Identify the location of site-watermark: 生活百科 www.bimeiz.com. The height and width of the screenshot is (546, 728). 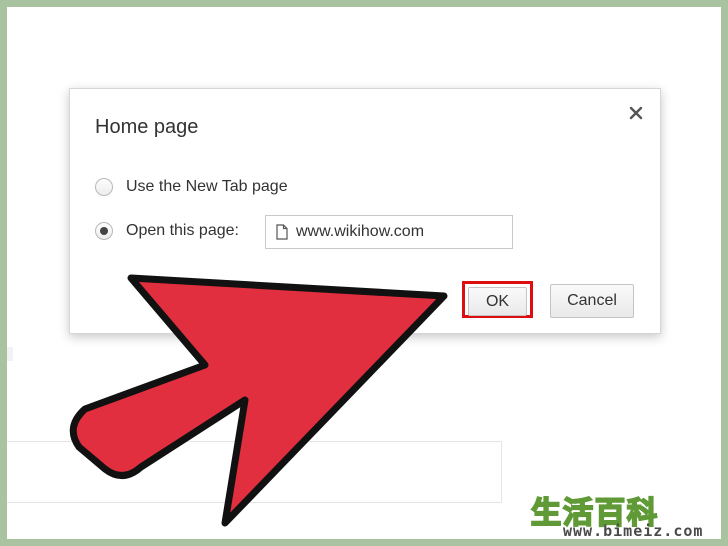
(623, 515).